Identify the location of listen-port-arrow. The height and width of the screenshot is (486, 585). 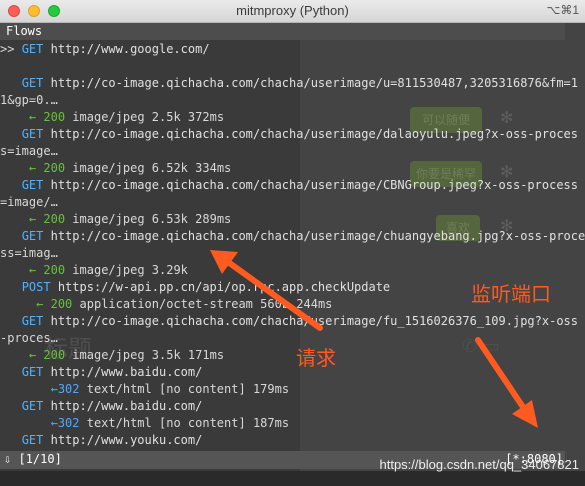
(506, 382).